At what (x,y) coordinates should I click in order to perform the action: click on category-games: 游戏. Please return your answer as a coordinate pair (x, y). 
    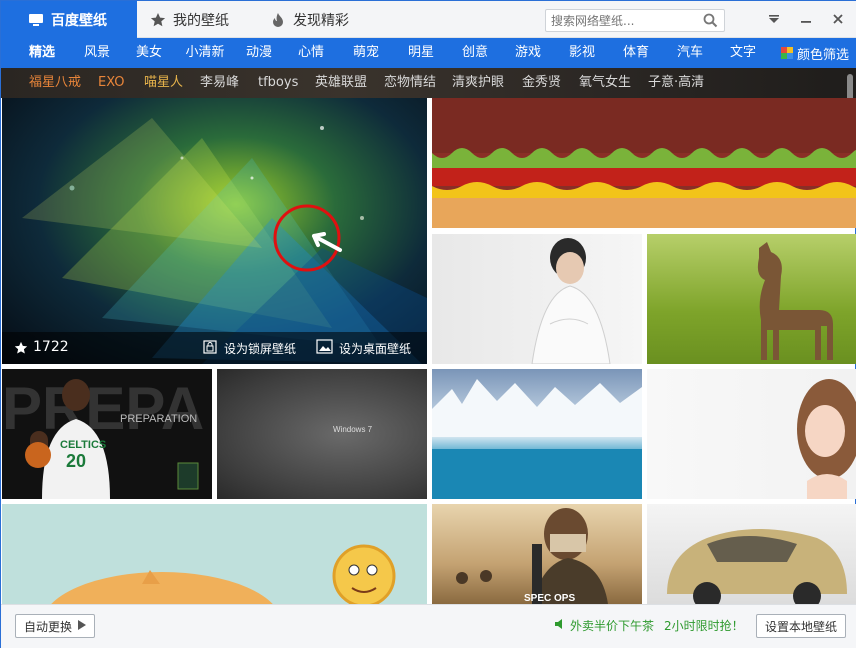
    Looking at the image, I should click on (528, 53).